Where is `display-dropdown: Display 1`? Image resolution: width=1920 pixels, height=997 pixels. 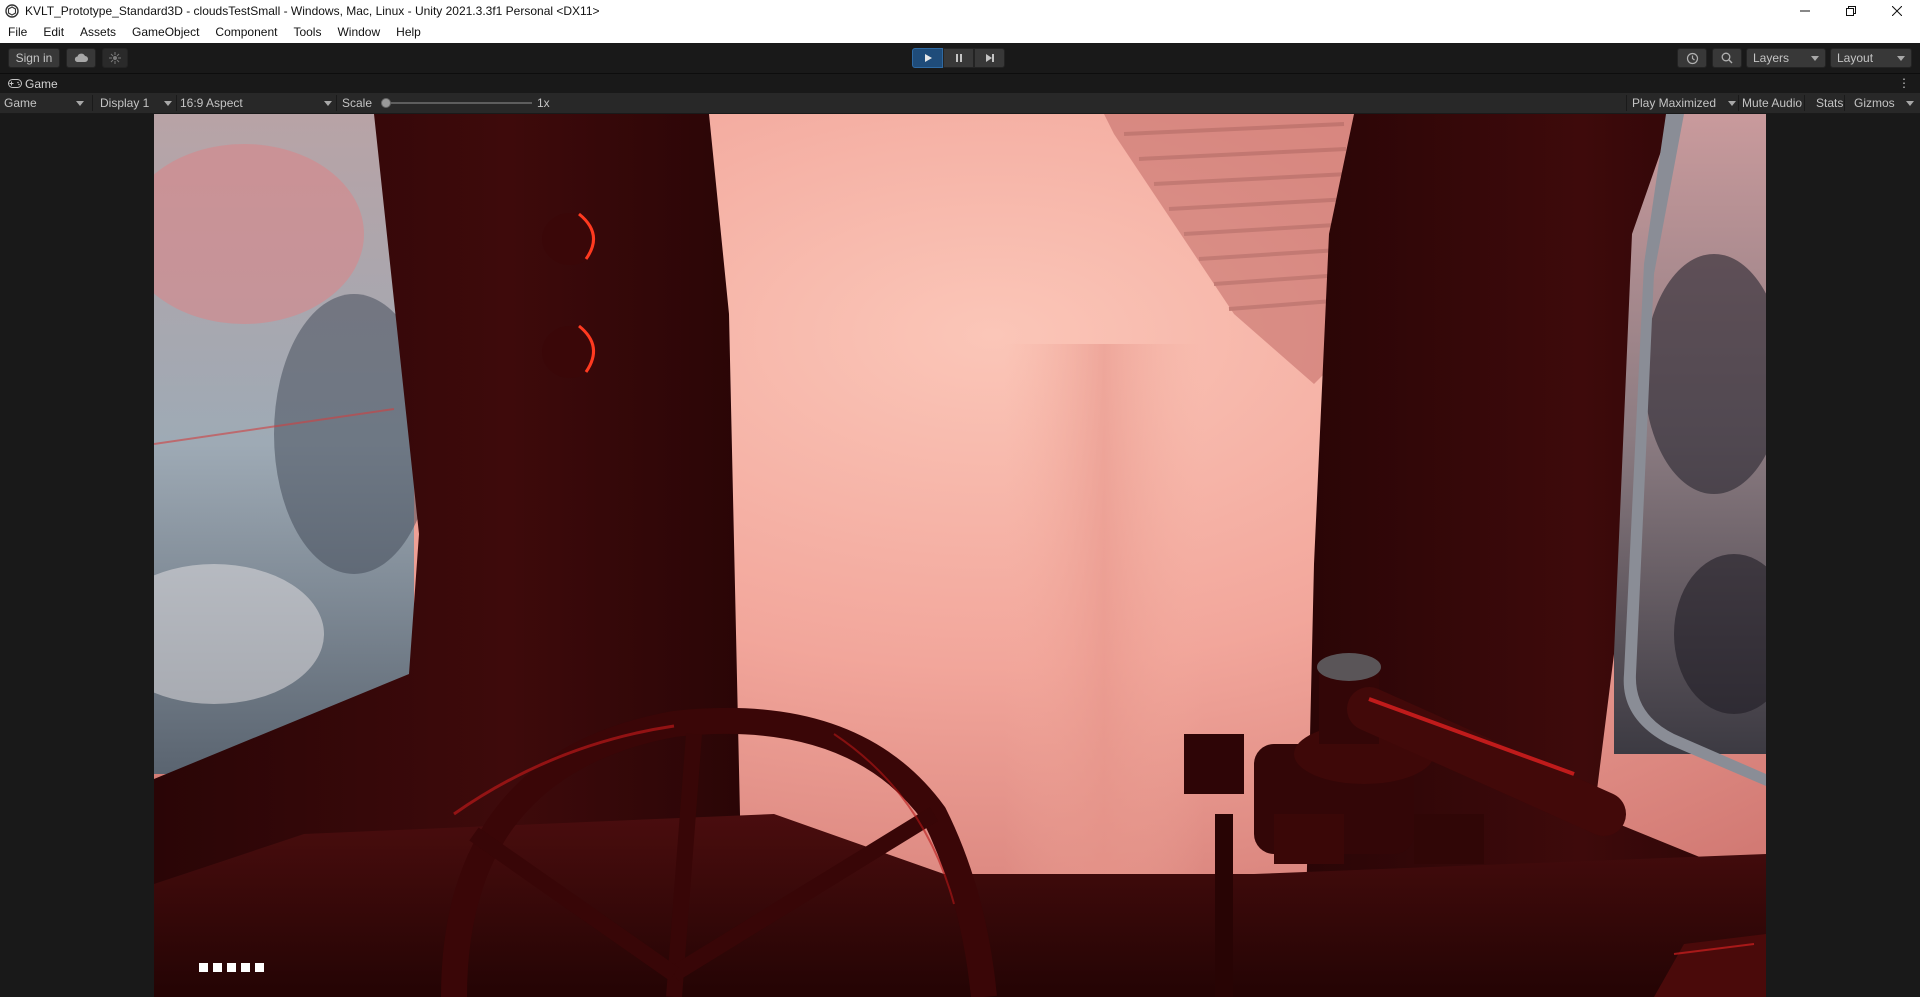 display-dropdown: Display 1 is located at coordinates (136, 103).